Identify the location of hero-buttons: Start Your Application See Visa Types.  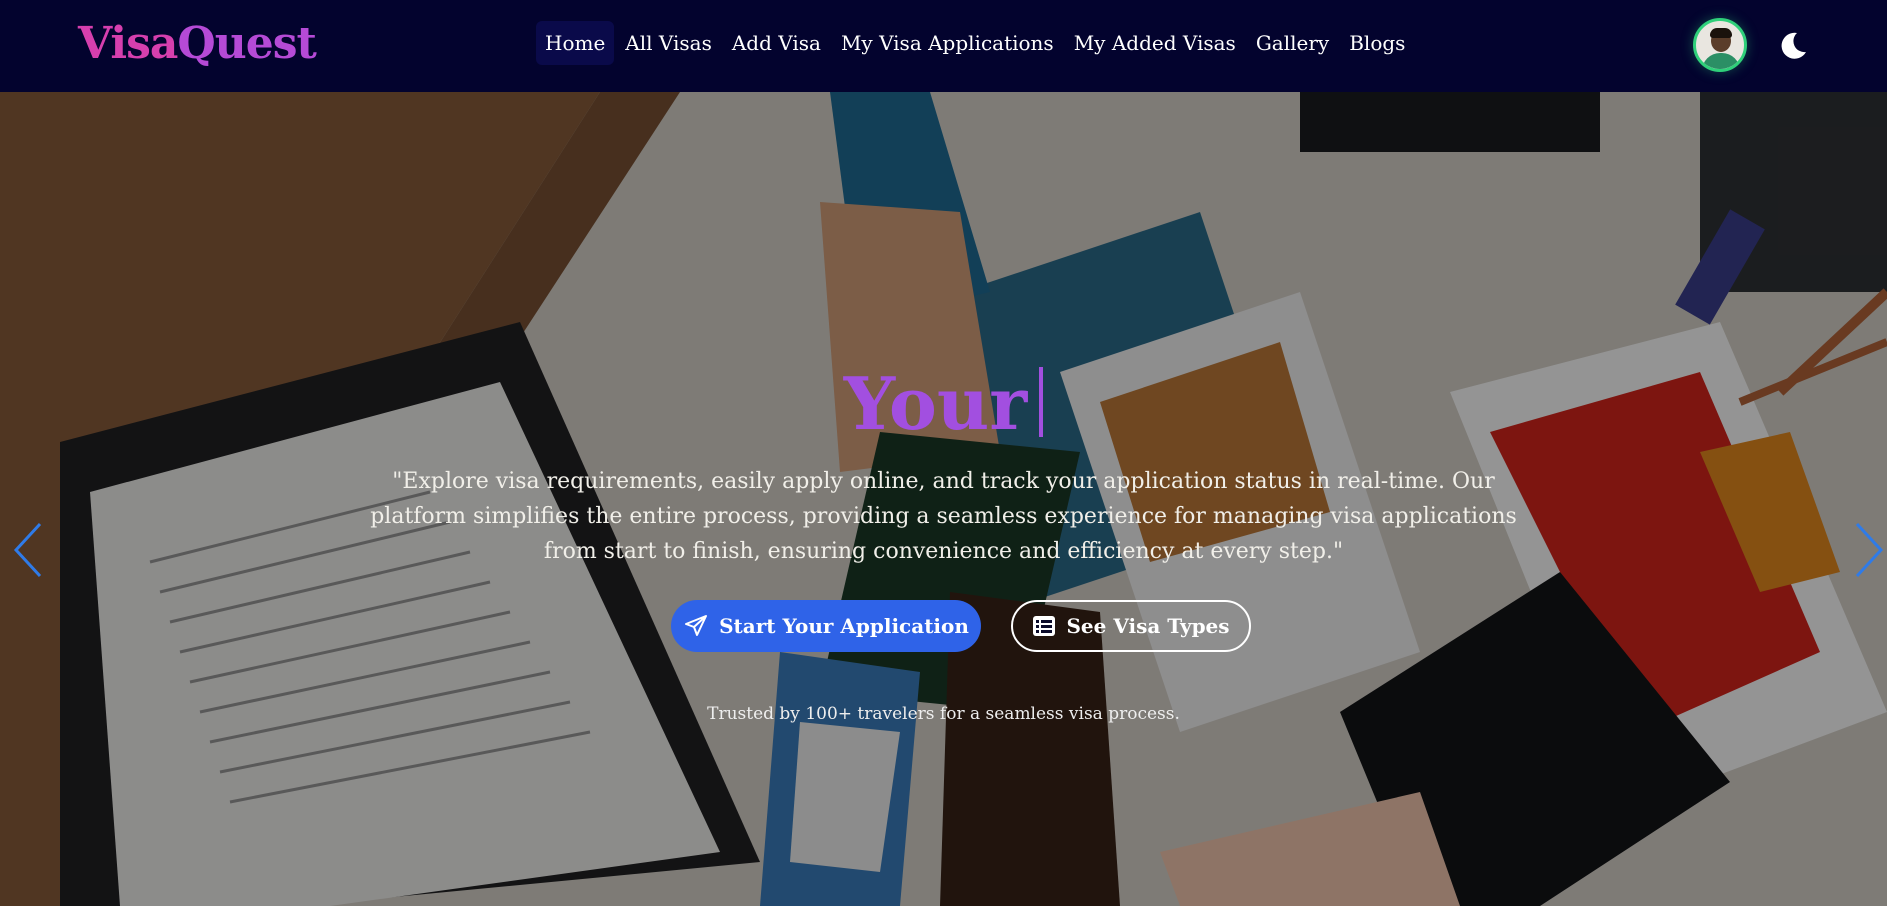
(943, 626).